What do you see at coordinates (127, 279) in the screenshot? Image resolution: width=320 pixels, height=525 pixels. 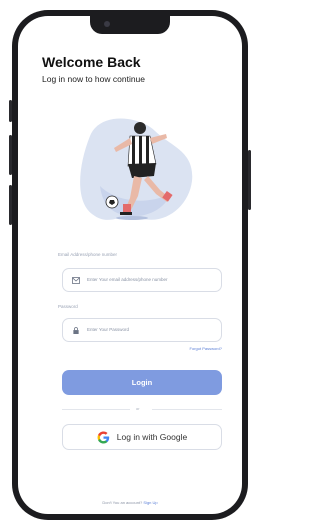 I see `email-placeholder: Enter Your email address/phone number` at bounding box center [127, 279].